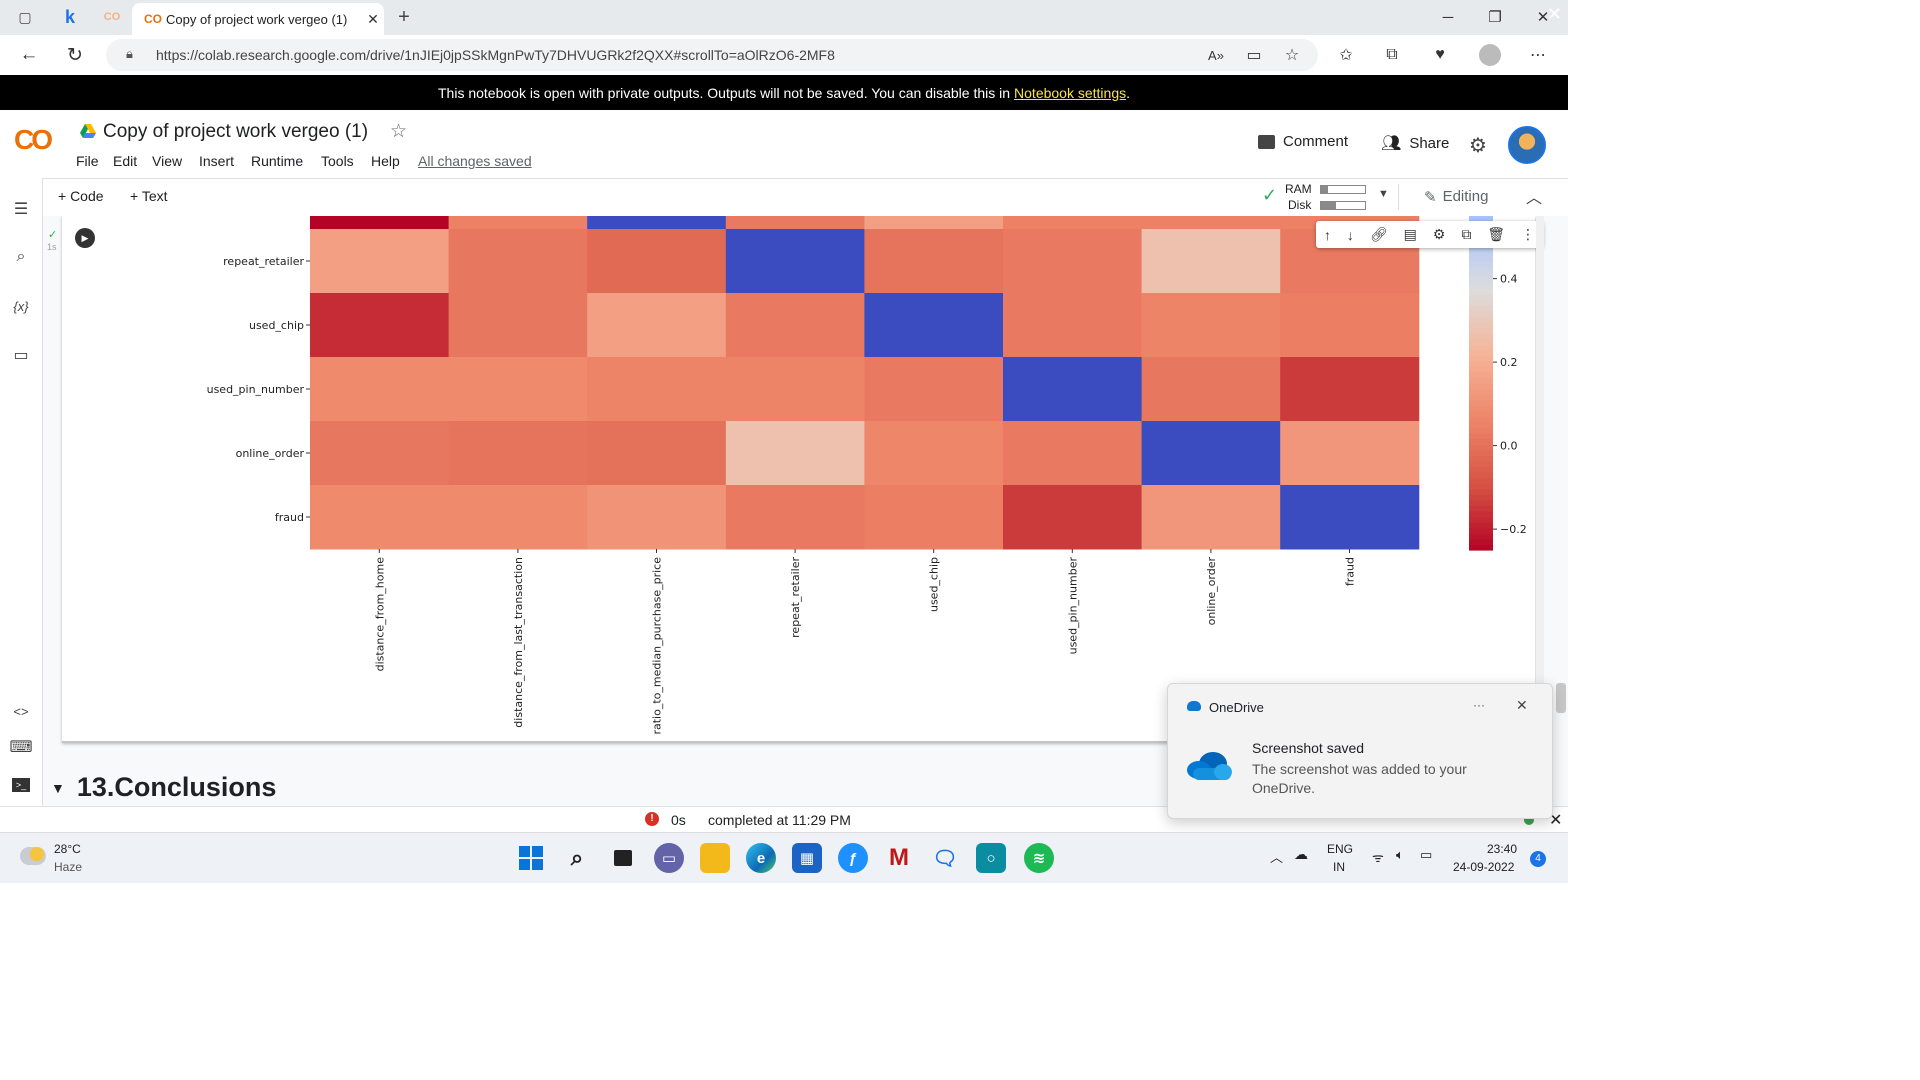 The image size is (1920, 1080). I want to click on close-tab-icon: ✕, so click(373, 19).